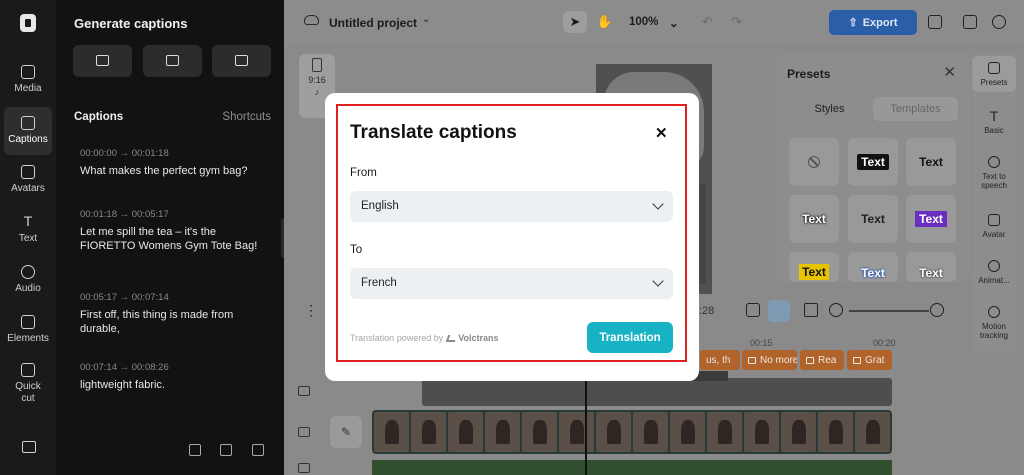 This screenshot has height=475, width=1024. What do you see at coordinates (970, 22) in the screenshot?
I see `layout-icon` at bounding box center [970, 22].